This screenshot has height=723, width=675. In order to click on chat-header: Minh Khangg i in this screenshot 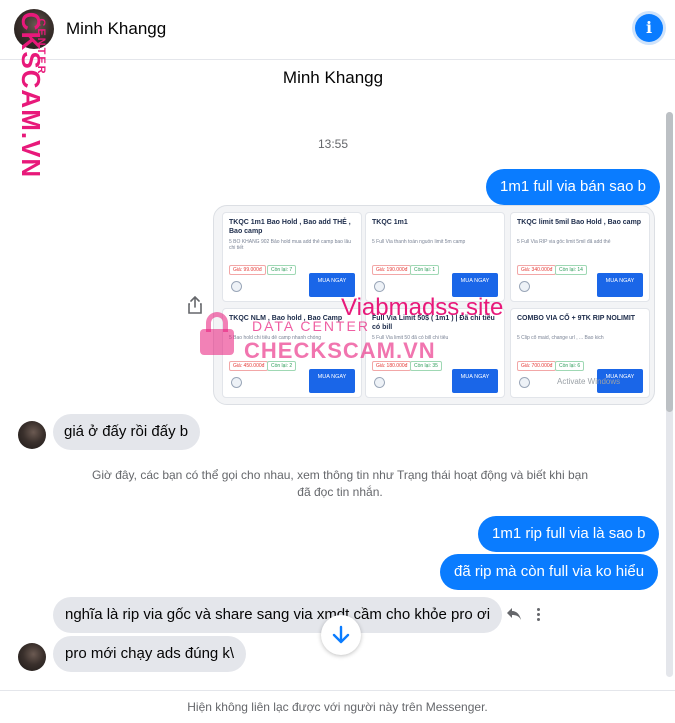, I will do `click(337, 30)`.